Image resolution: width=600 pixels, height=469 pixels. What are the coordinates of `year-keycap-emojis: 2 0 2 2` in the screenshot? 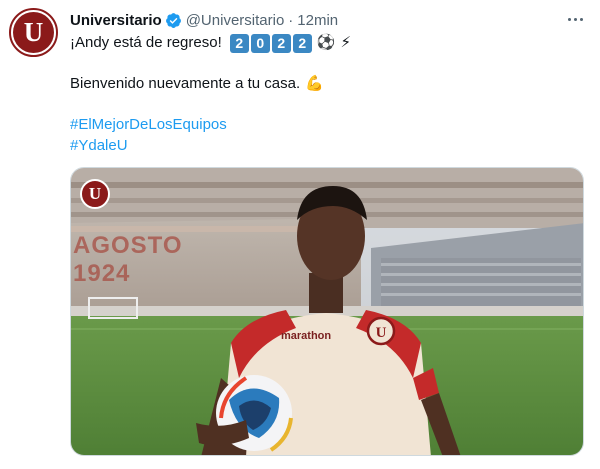 It's located at (270, 43).